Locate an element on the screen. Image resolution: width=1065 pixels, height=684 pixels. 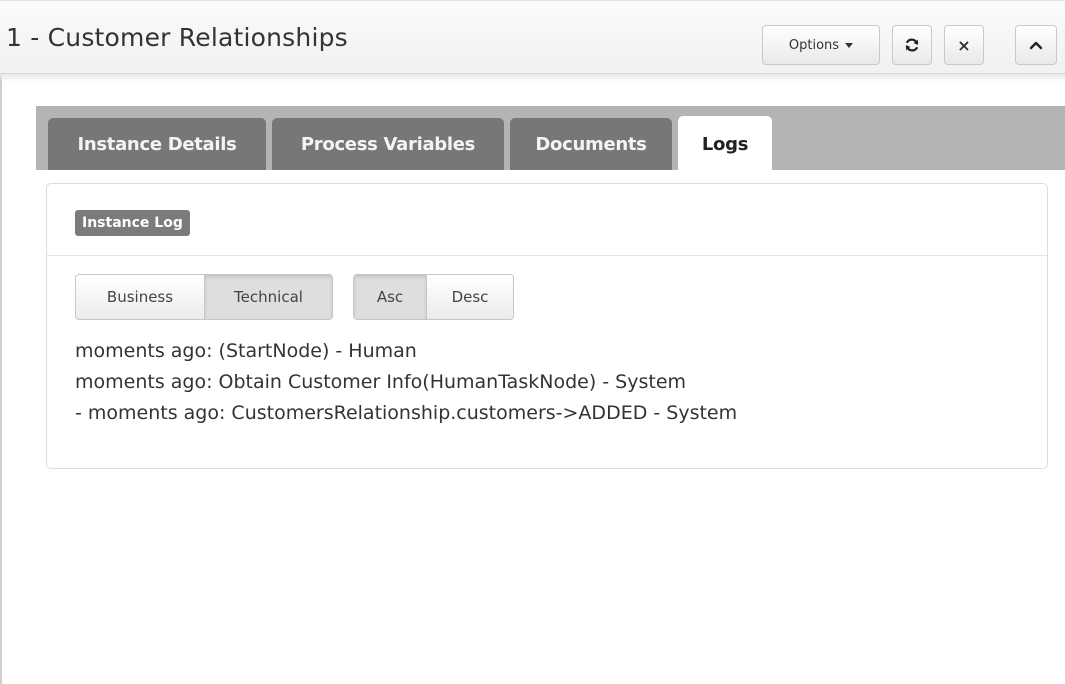
desc-button: Desc is located at coordinates (469, 297).